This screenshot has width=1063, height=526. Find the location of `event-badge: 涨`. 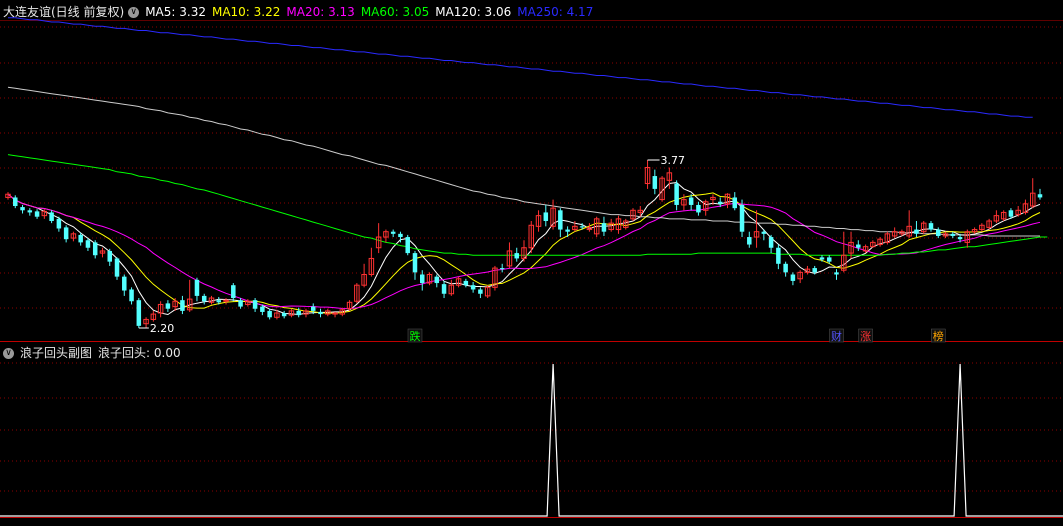

event-badge: 涨 is located at coordinates (865, 335).